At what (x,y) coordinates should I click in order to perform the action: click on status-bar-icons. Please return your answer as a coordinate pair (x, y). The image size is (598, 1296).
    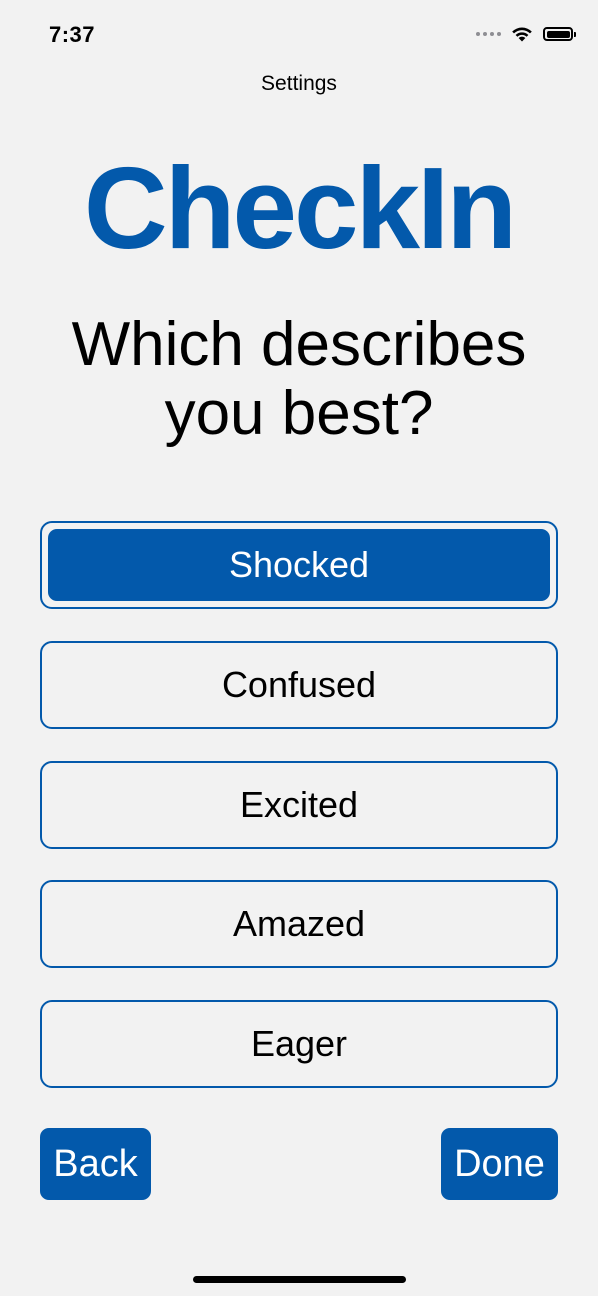
    Looking at the image, I should click on (526, 34).